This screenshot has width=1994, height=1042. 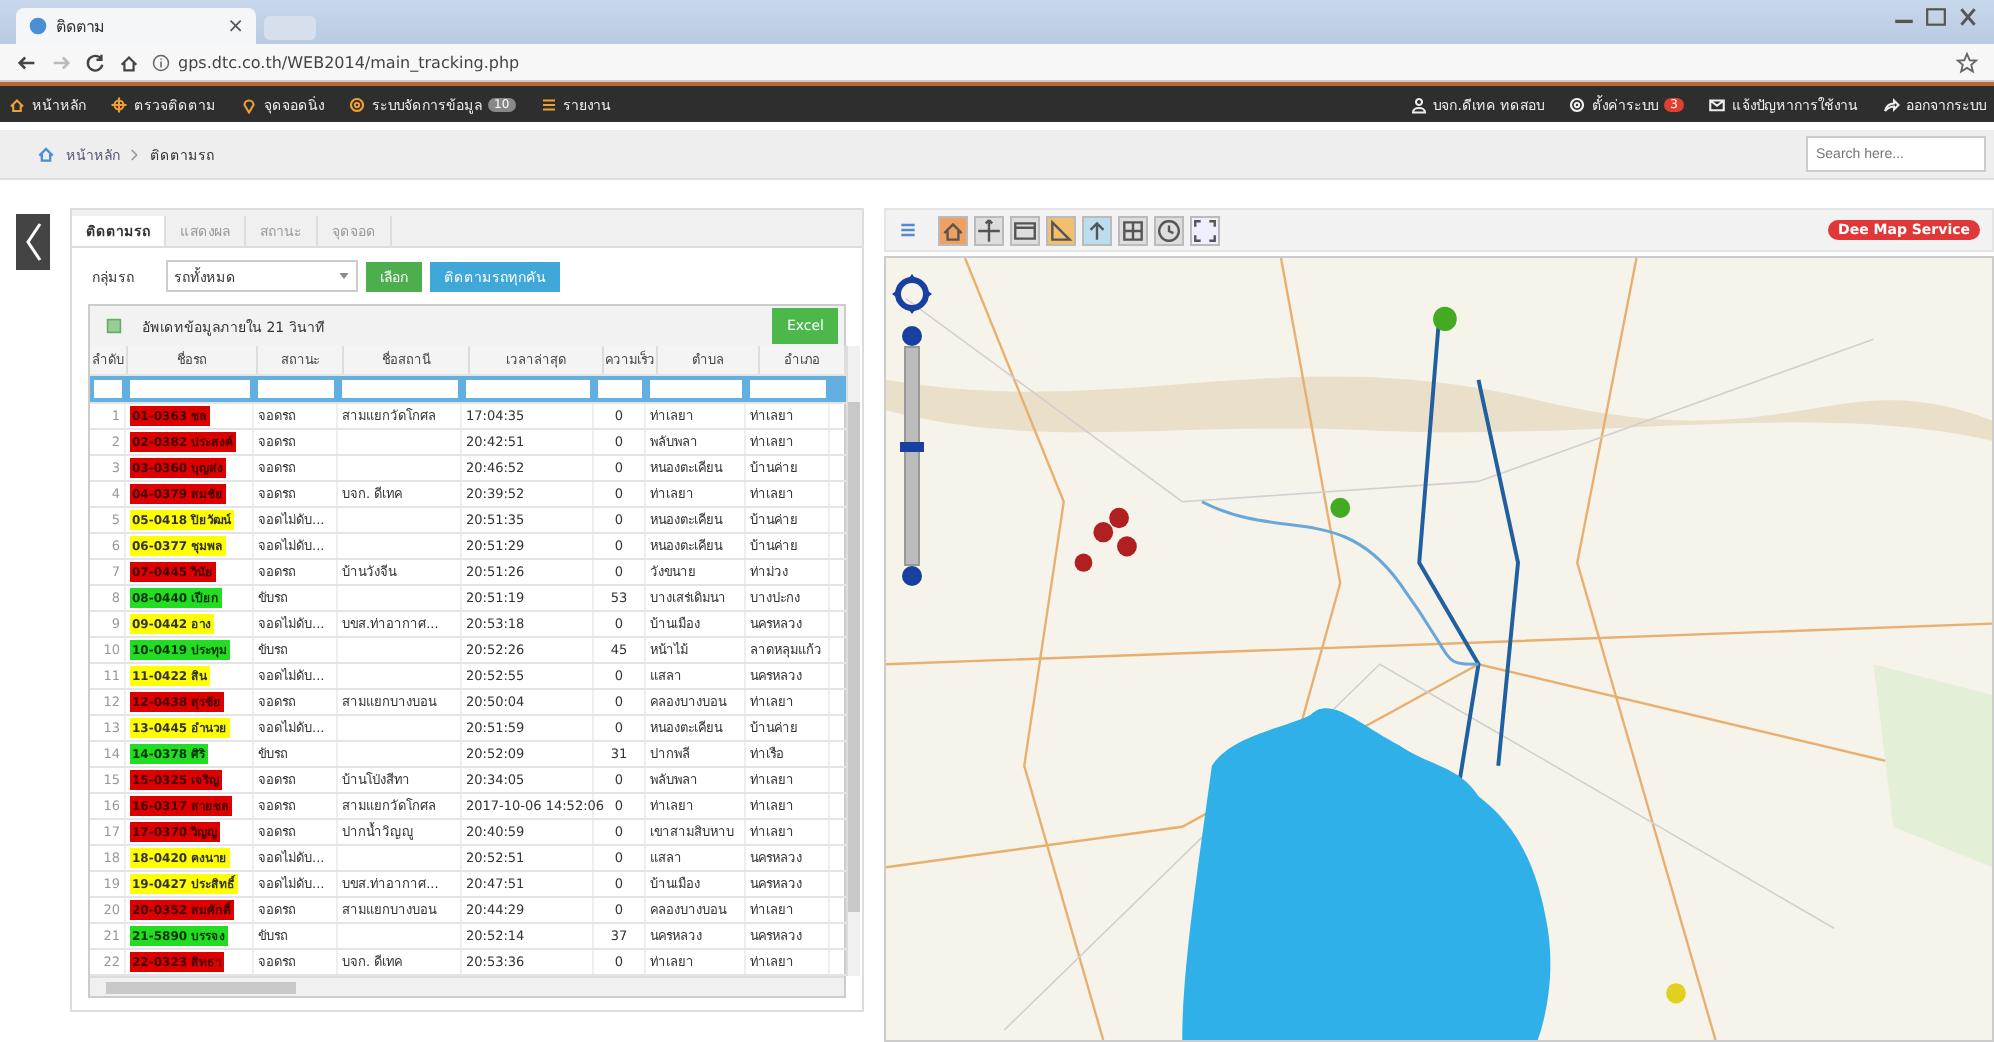 What do you see at coordinates (908, 230) in the screenshot?
I see `menu-icon` at bounding box center [908, 230].